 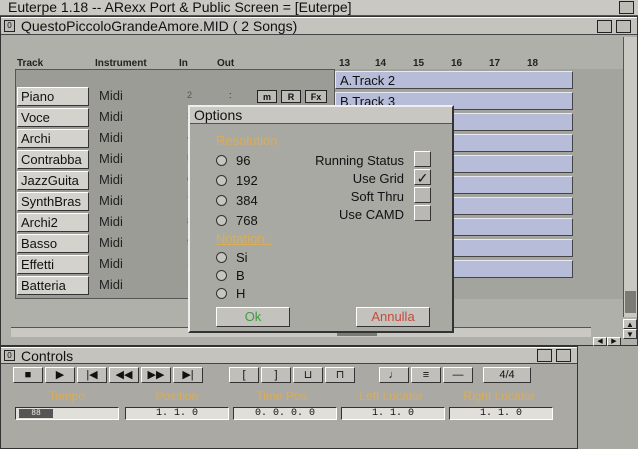 What do you see at coordinates (30, 63) in the screenshot?
I see `header-track: Track` at bounding box center [30, 63].